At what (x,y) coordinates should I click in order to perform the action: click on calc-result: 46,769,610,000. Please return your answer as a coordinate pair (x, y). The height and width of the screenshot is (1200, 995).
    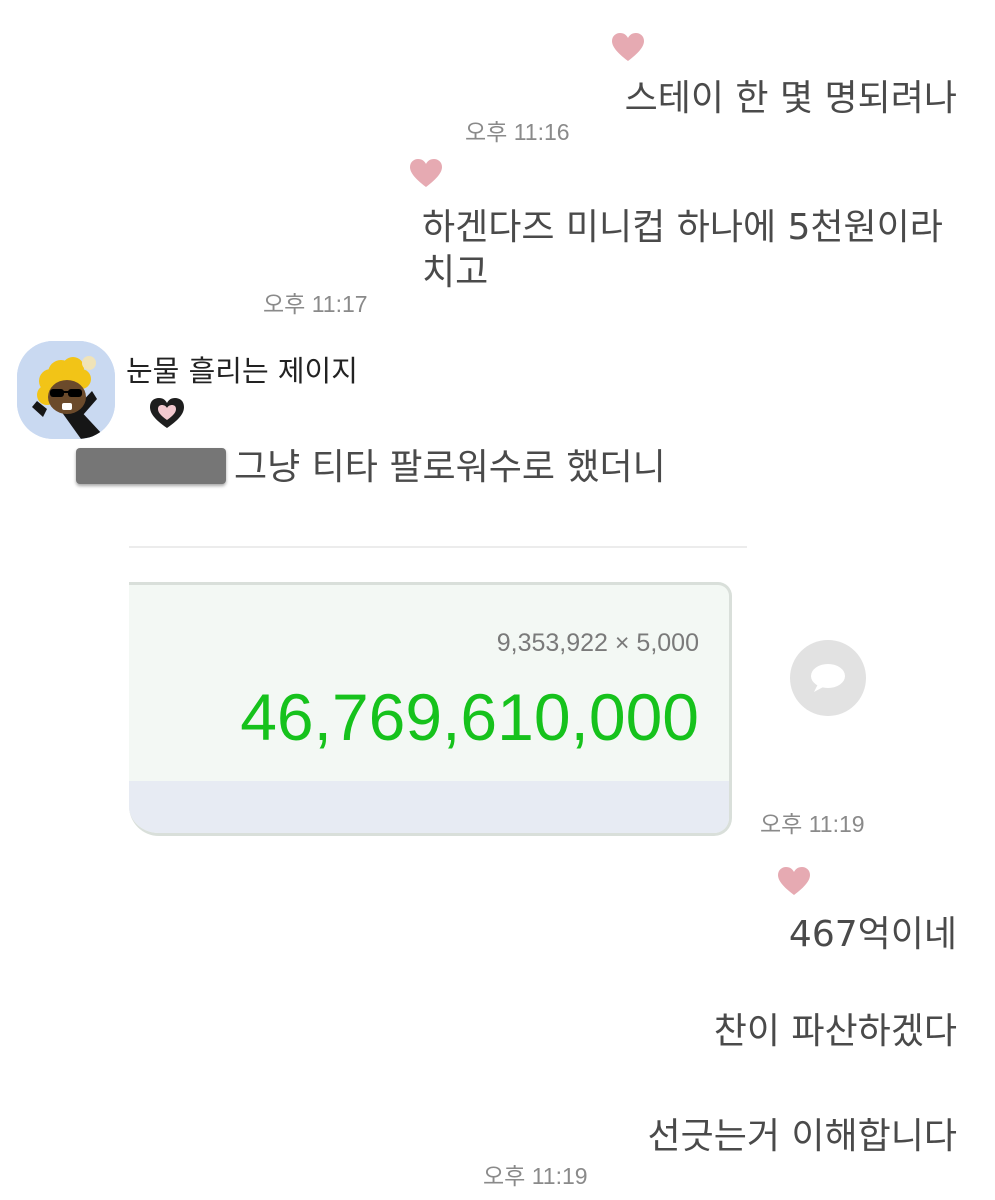
    Looking at the image, I should click on (469, 717).